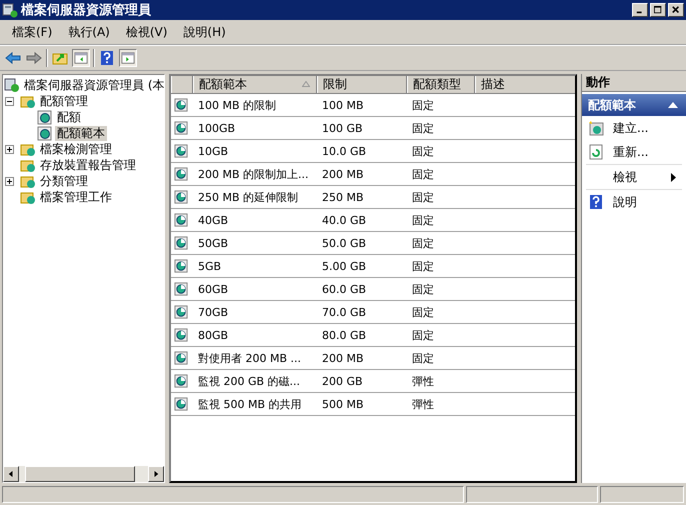 Image resolution: width=686 pixels, height=505 pixels. I want to click on actions-header: 動作, so click(634, 83).